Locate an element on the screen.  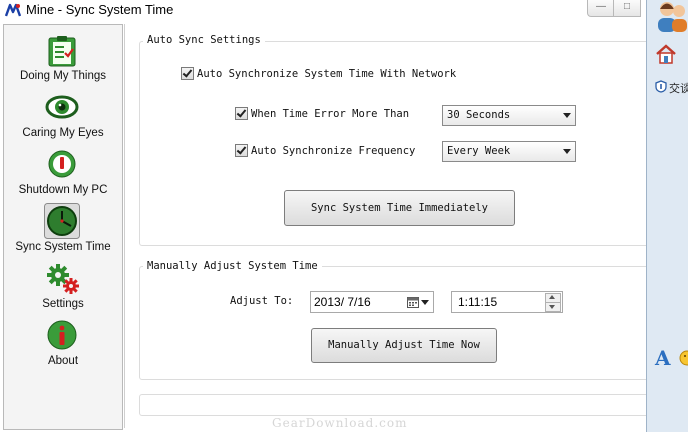
frequency-select: Every Week is located at coordinates (509, 151).